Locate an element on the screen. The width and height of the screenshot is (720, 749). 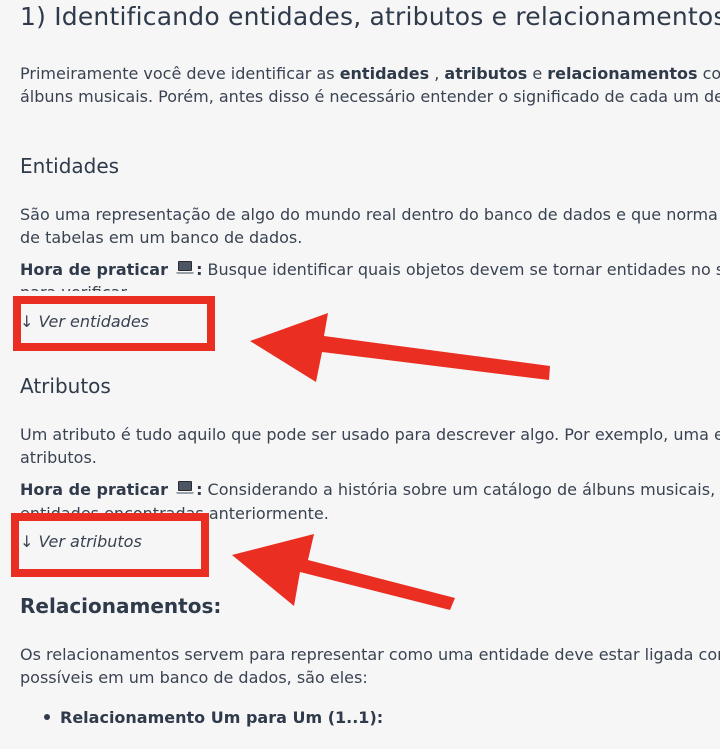
list-item-label: Relacionamento Um para Um (1..1): is located at coordinates (222, 717).